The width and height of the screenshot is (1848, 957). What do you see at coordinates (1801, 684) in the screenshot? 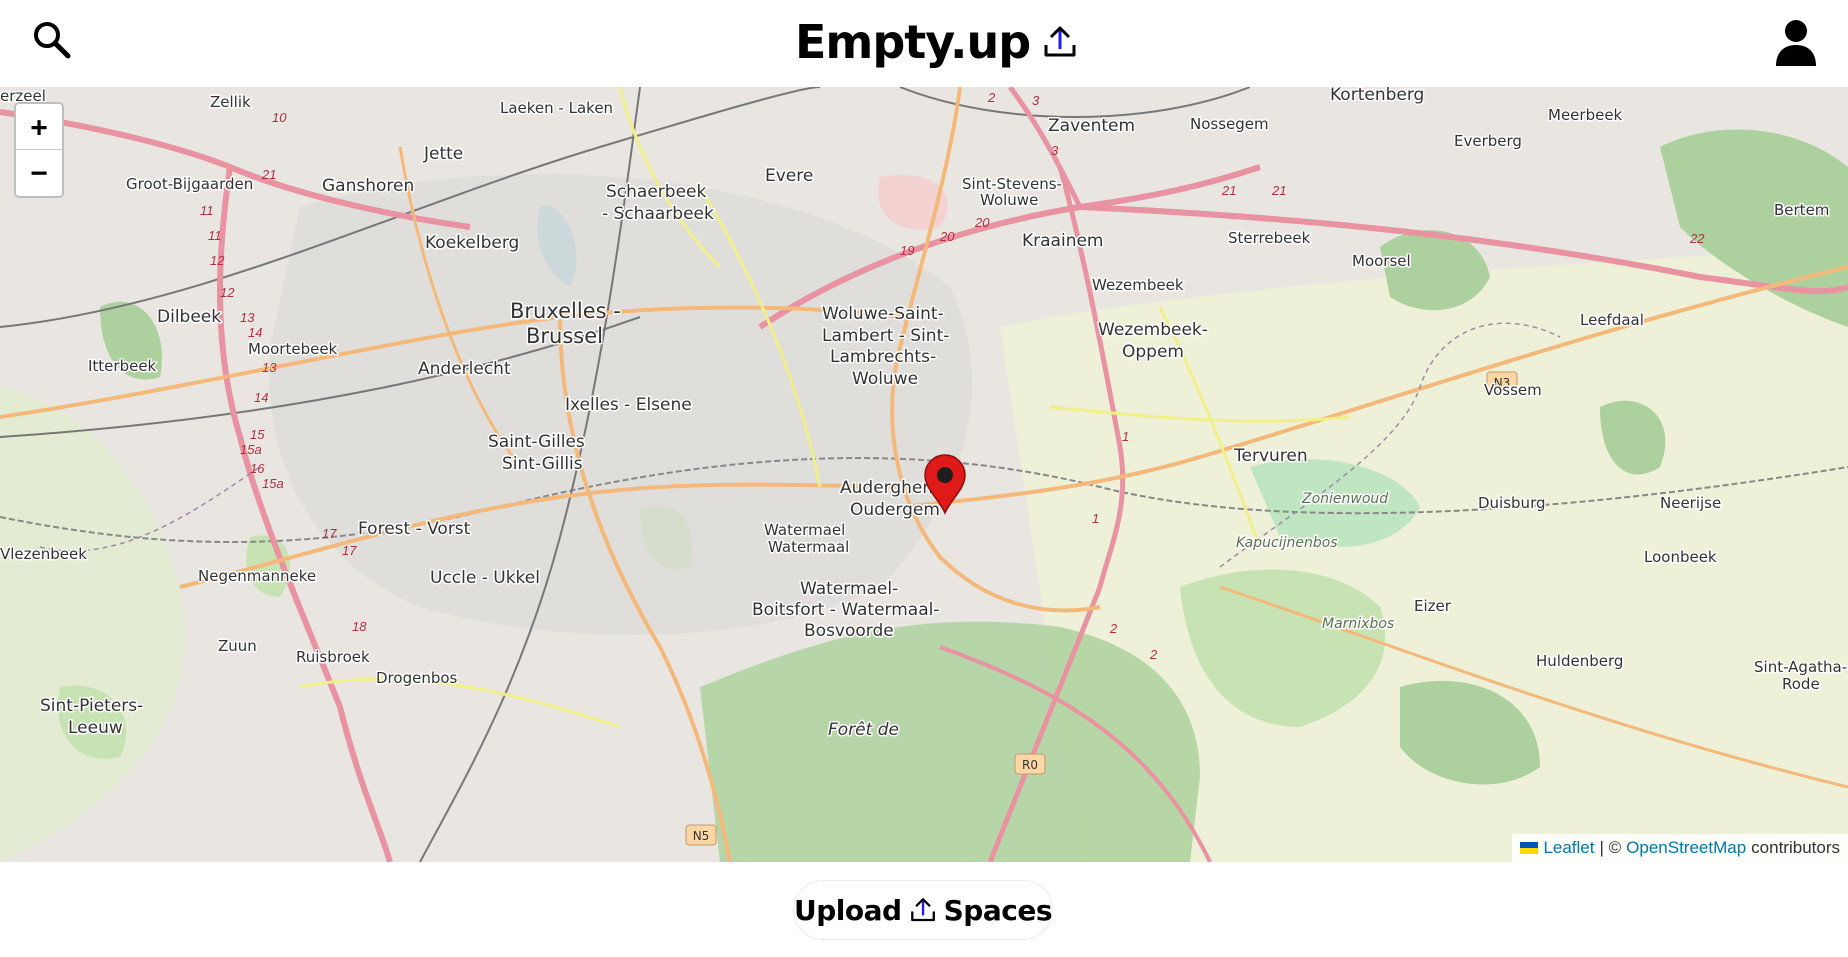
I see `svg-text: Rode` at bounding box center [1801, 684].